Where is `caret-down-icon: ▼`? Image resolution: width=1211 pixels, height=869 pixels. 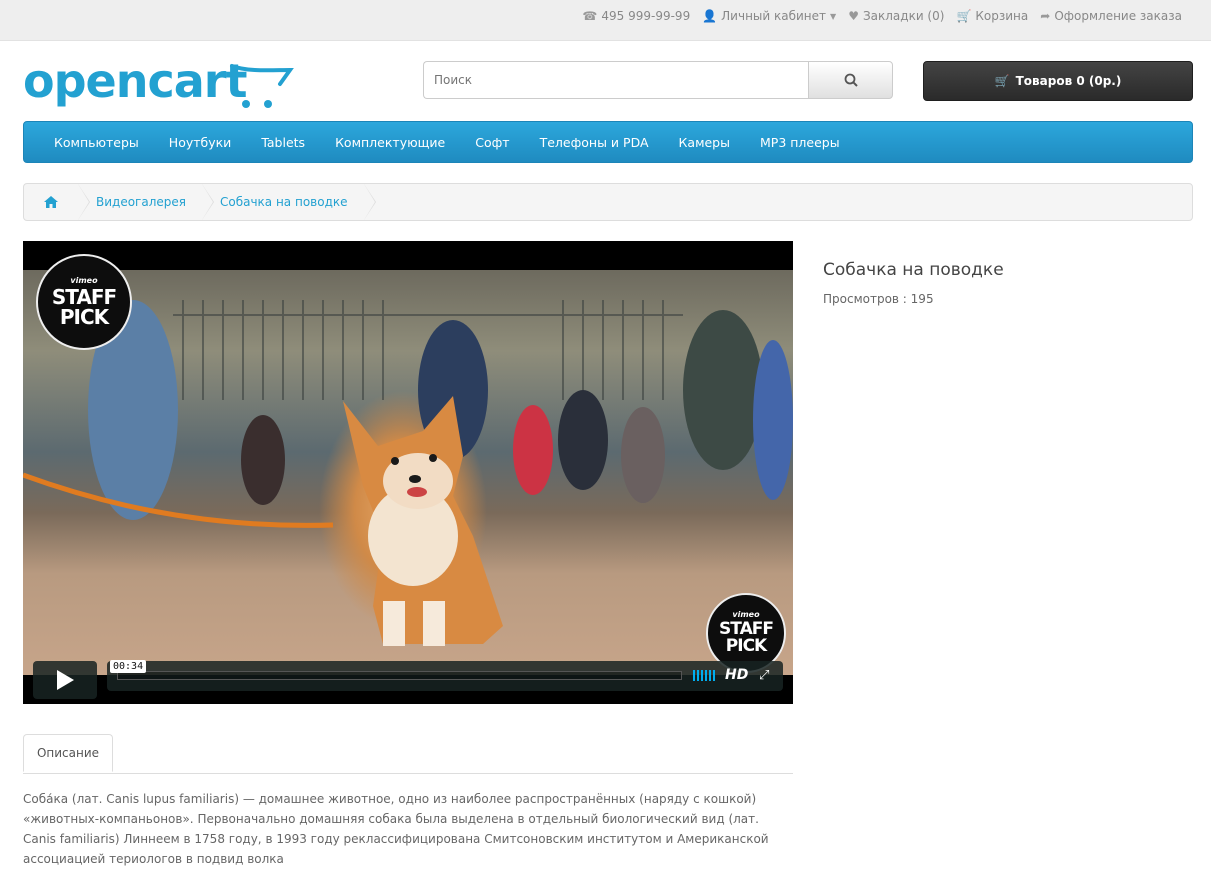
caret-down-icon: ▼ is located at coordinates (833, 16).